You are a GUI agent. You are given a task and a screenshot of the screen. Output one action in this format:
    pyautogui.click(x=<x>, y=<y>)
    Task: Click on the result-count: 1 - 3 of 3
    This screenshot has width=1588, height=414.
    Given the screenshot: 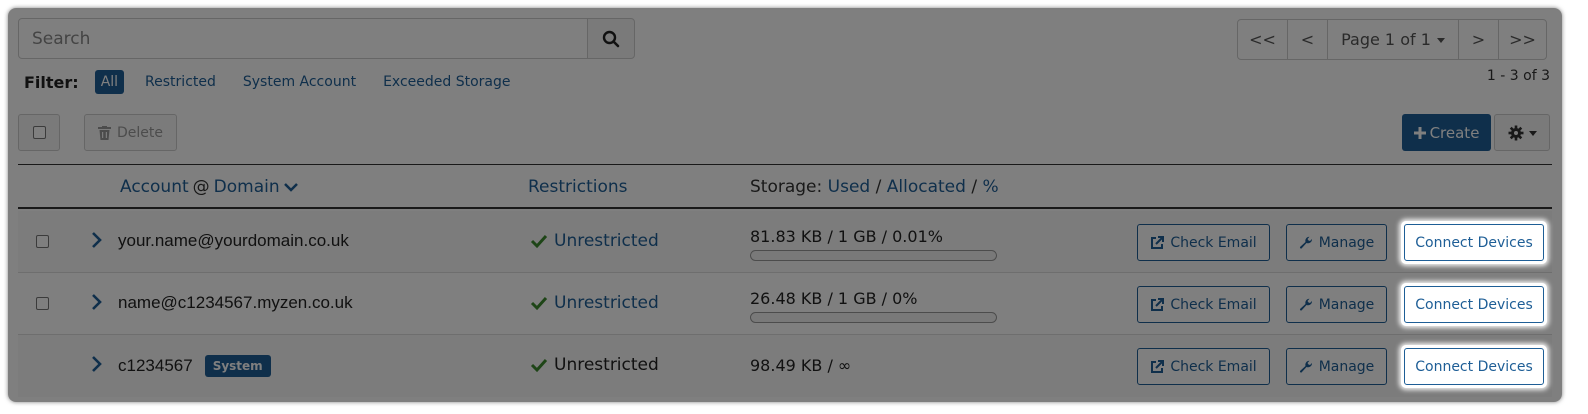 What is the action you would take?
    pyautogui.click(x=1518, y=76)
    